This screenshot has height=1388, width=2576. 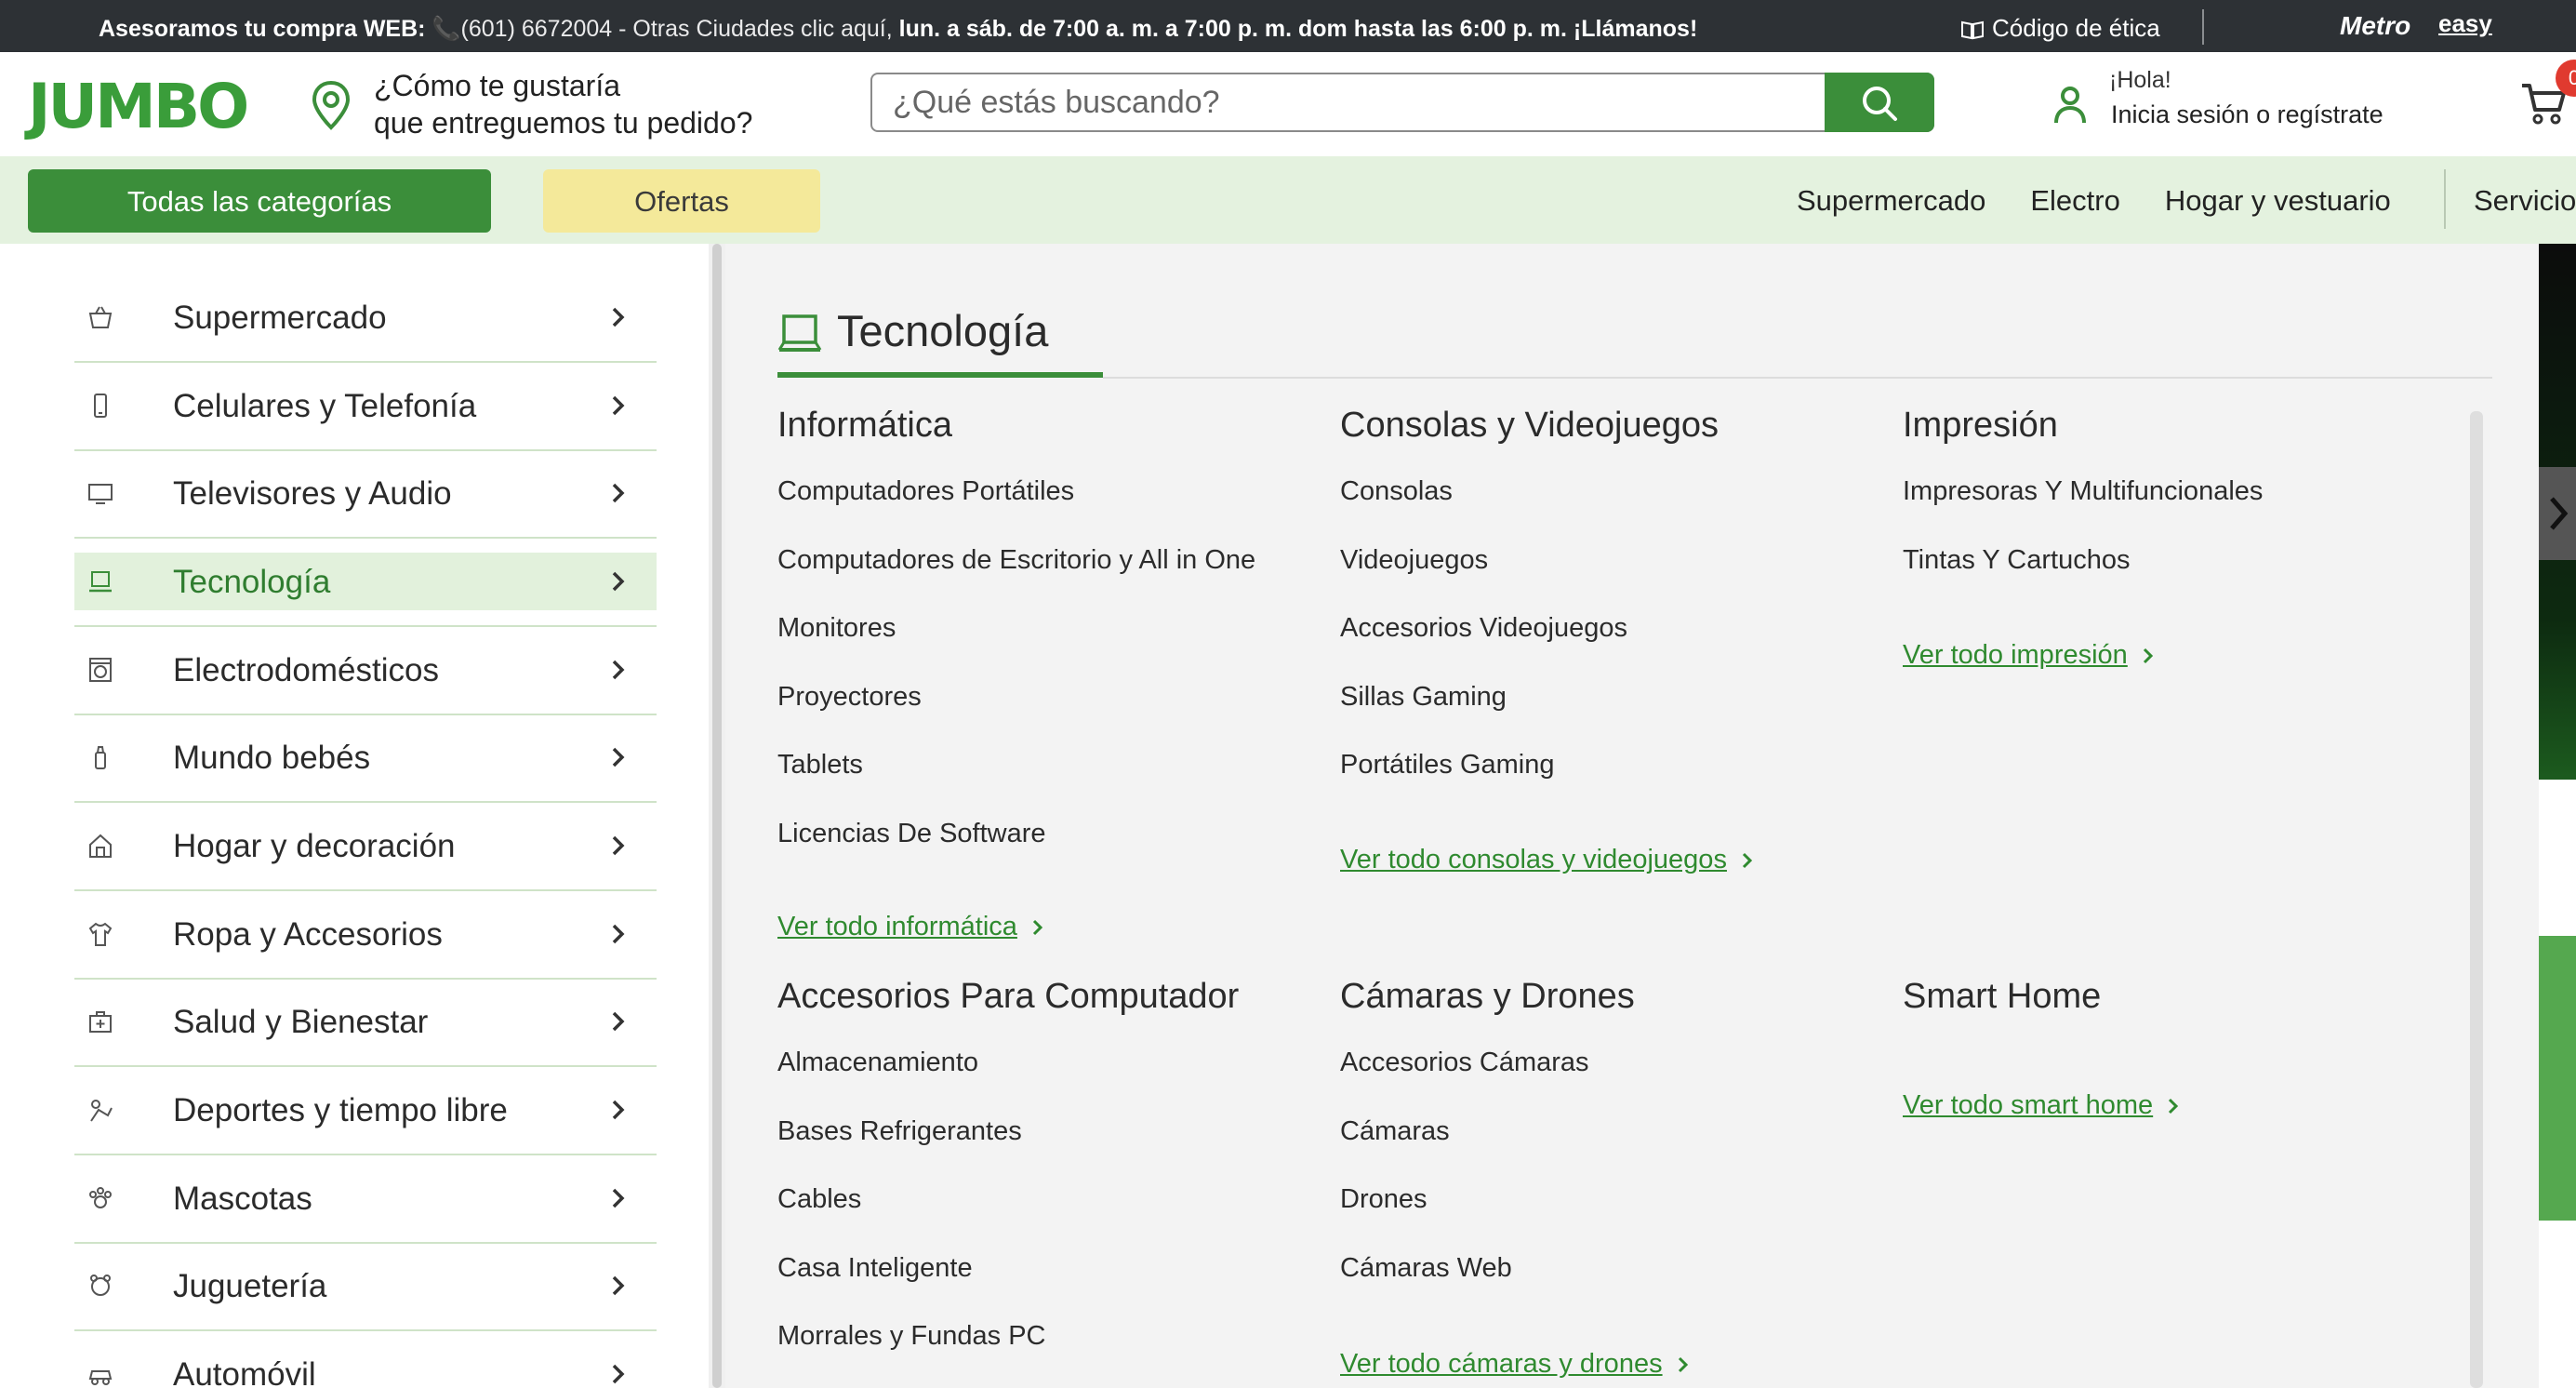 What do you see at coordinates (1426, 1268) in the screenshot?
I see `subcategory-link: Cámaras Web` at bounding box center [1426, 1268].